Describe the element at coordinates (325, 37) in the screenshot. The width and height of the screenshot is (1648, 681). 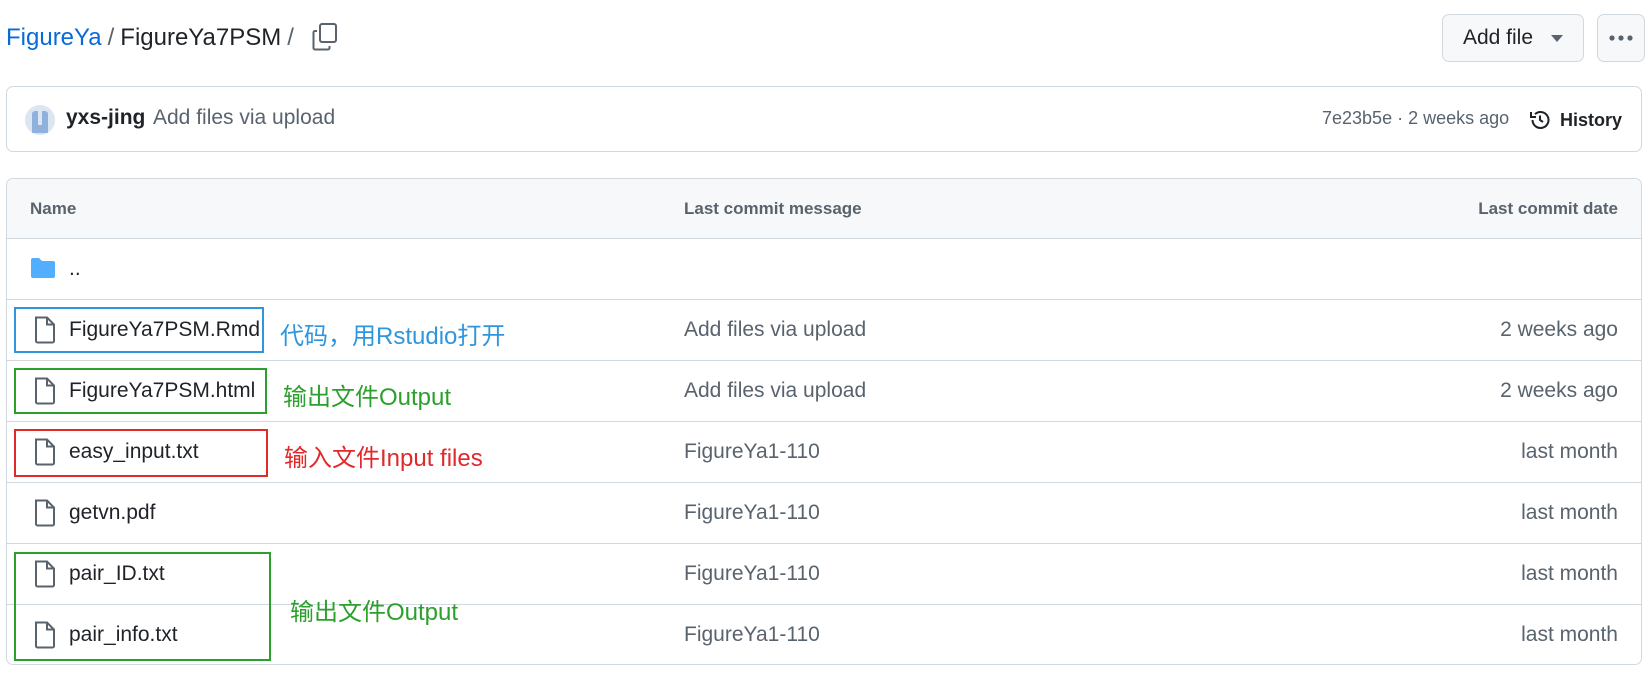
I see `copy-icon` at that location.